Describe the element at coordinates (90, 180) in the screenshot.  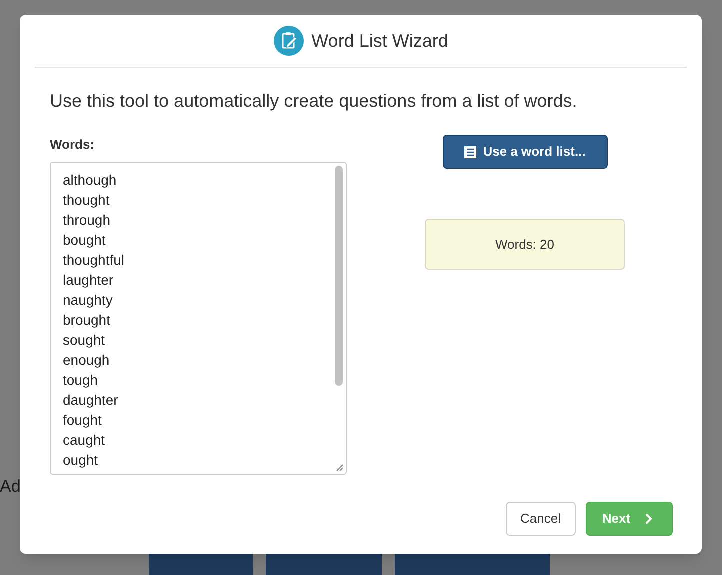
I see `word-line: although` at that location.